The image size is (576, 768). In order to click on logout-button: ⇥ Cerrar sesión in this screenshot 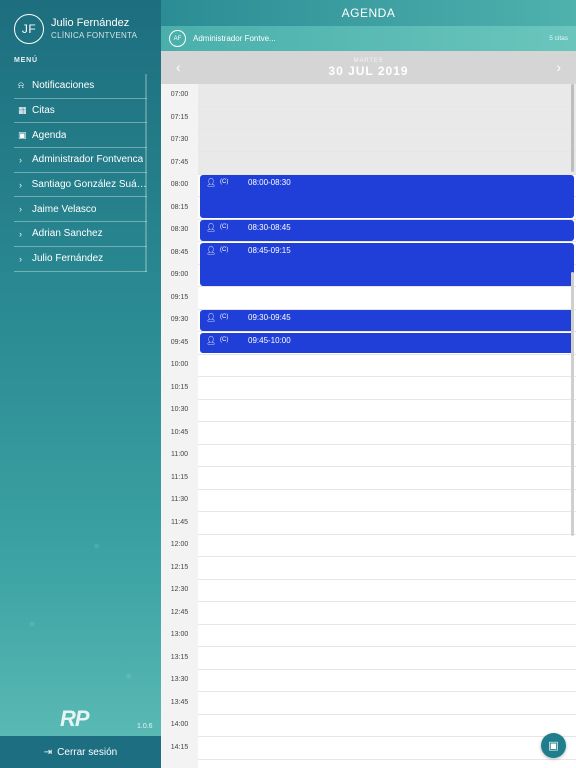, I will do `click(80, 752)`.